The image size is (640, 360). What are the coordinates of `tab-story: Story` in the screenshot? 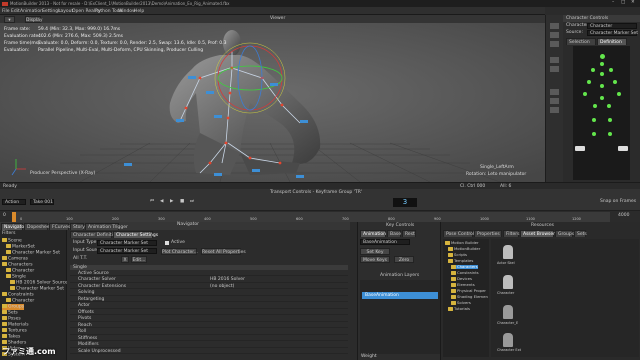 It's located at (77, 226).